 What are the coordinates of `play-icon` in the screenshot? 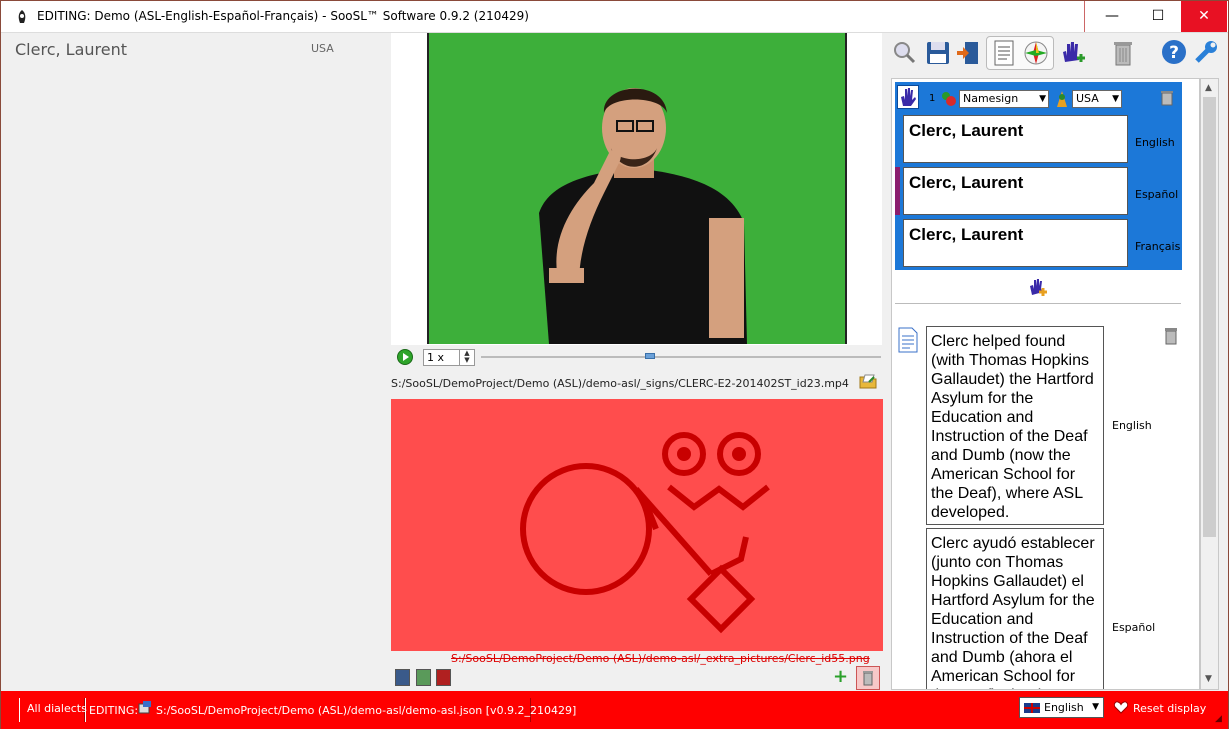 It's located at (405, 357).